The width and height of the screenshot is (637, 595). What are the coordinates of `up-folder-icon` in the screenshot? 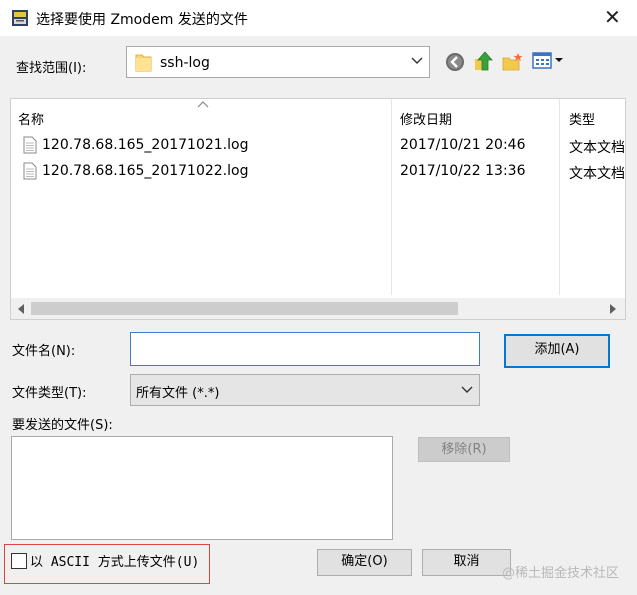 It's located at (484, 61).